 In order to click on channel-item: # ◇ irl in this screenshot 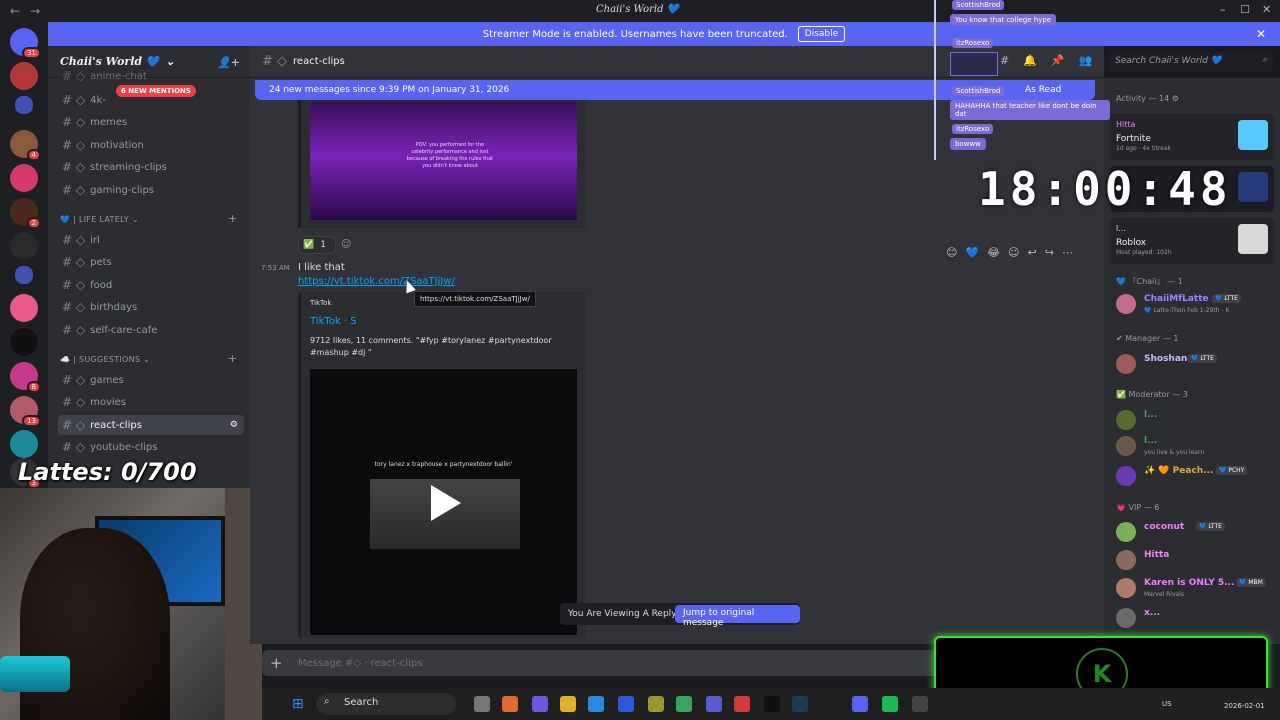, I will do `click(151, 240)`.